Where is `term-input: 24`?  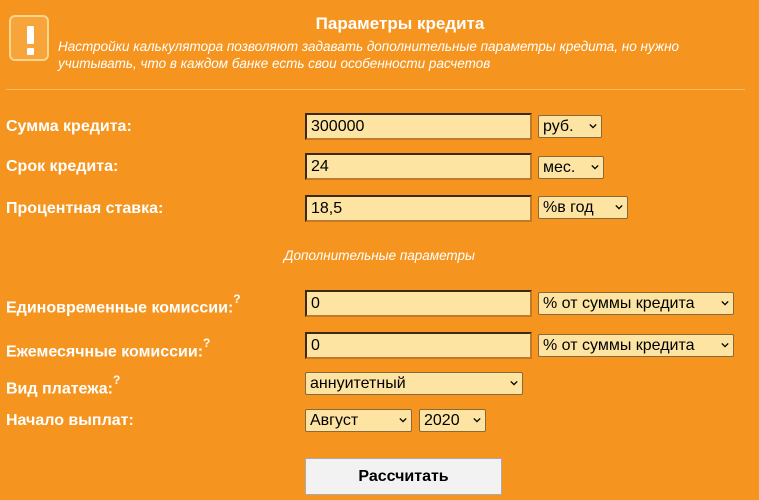
term-input: 24 is located at coordinates (418, 166).